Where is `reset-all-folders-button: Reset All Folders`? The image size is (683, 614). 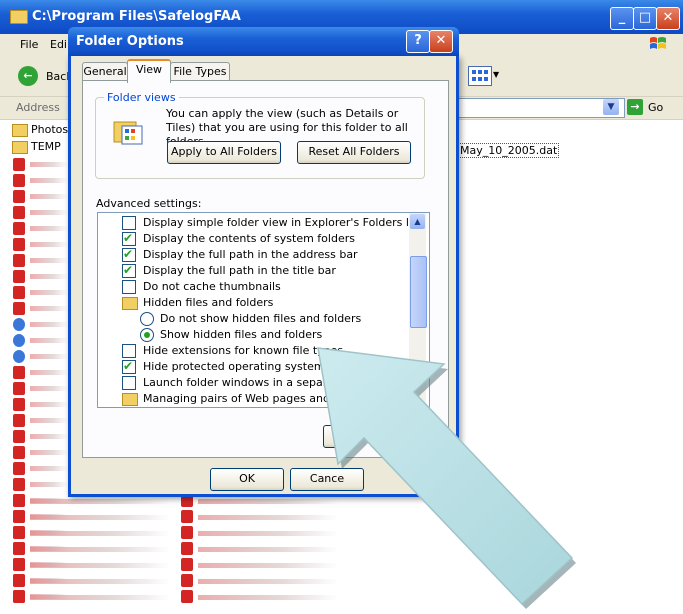 reset-all-folders-button: Reset All Folders is located at coordinates (354, 152).